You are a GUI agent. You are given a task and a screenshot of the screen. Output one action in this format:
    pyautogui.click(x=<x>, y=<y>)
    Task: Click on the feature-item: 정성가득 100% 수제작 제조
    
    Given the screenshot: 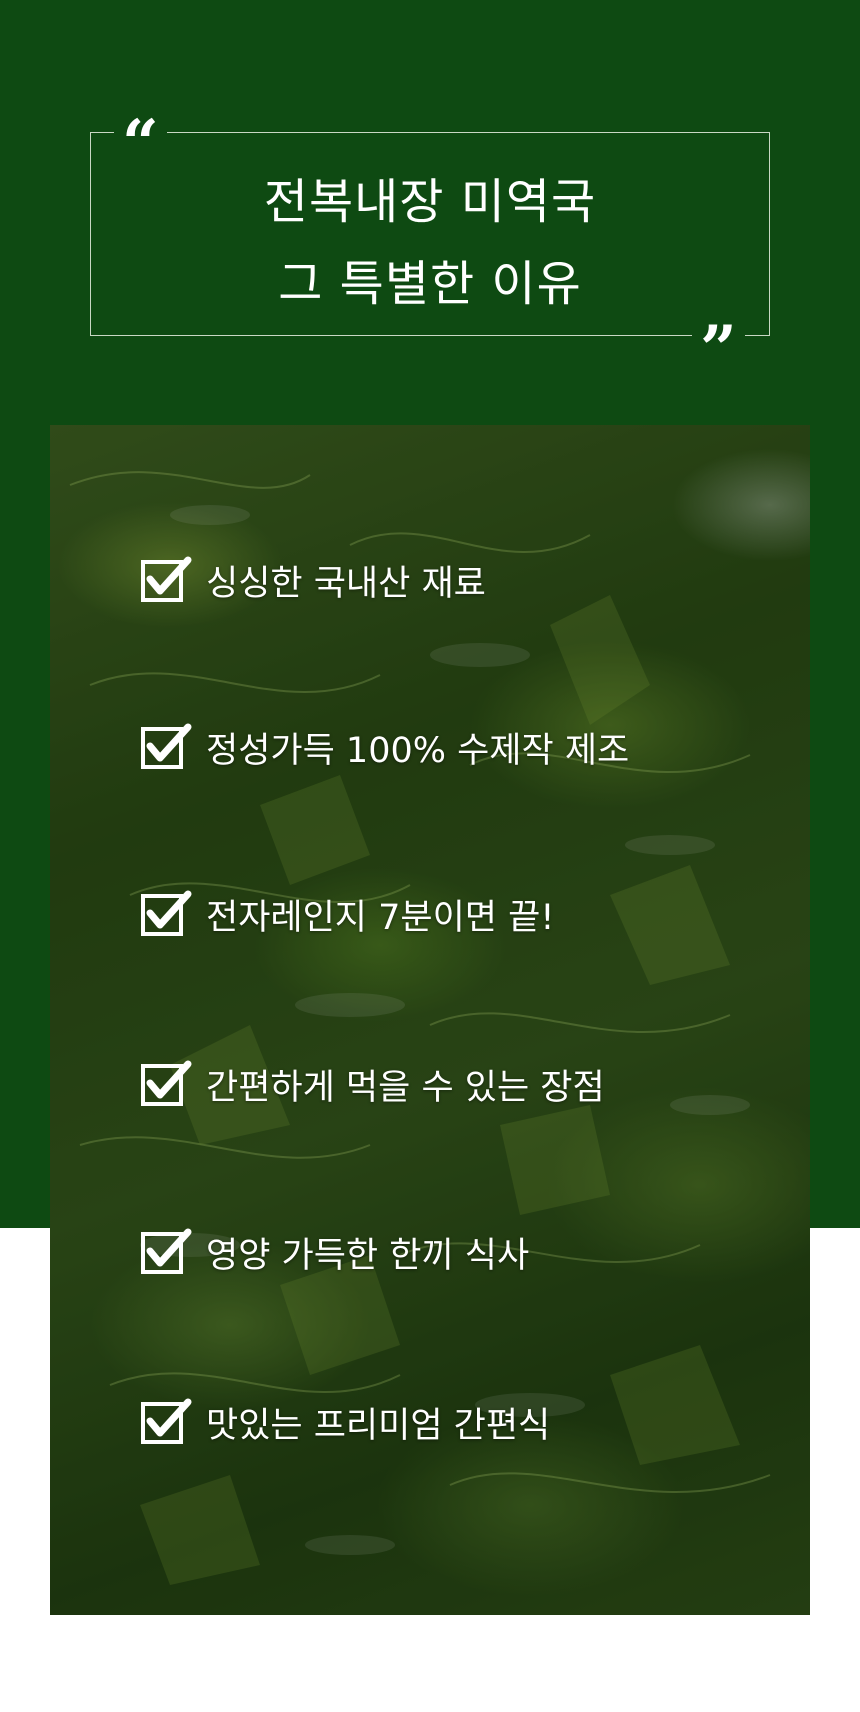 What is the action you would take?
    pyautogui.click(x=384, y=747)
    